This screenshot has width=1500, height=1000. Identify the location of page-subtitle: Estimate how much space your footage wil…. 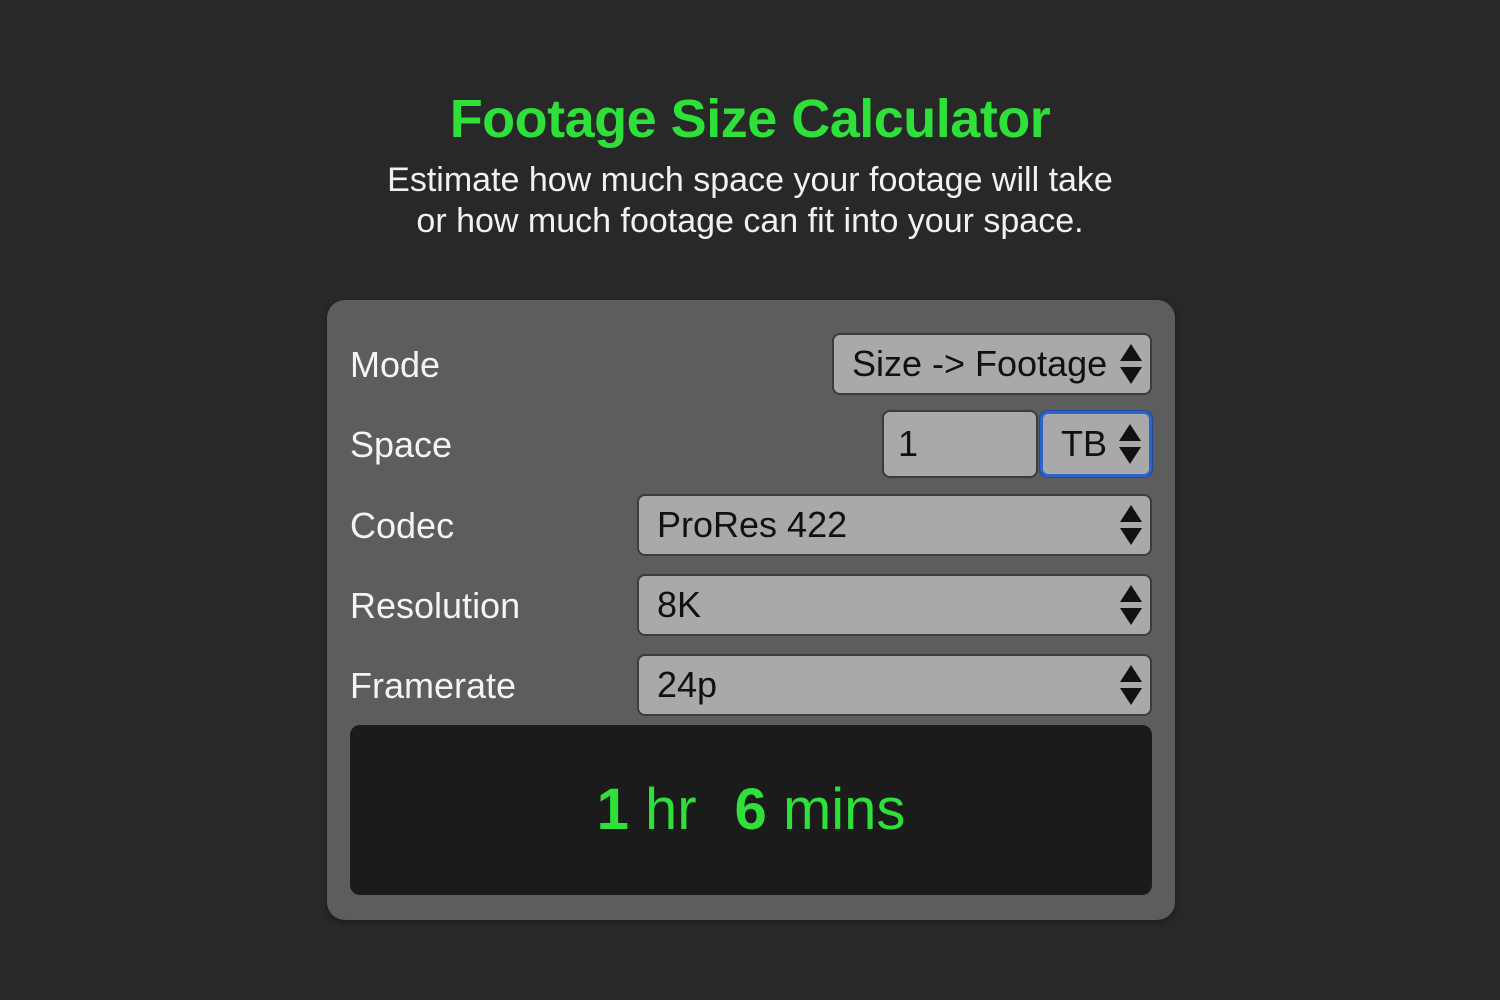
(750, 201).